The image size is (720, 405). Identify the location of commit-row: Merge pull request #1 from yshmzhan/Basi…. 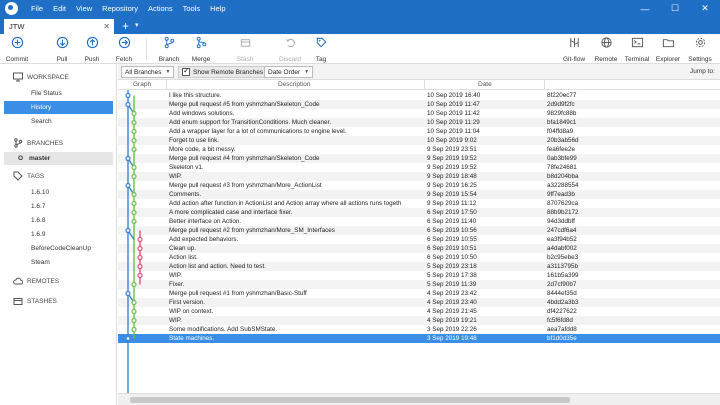
(419, 293).